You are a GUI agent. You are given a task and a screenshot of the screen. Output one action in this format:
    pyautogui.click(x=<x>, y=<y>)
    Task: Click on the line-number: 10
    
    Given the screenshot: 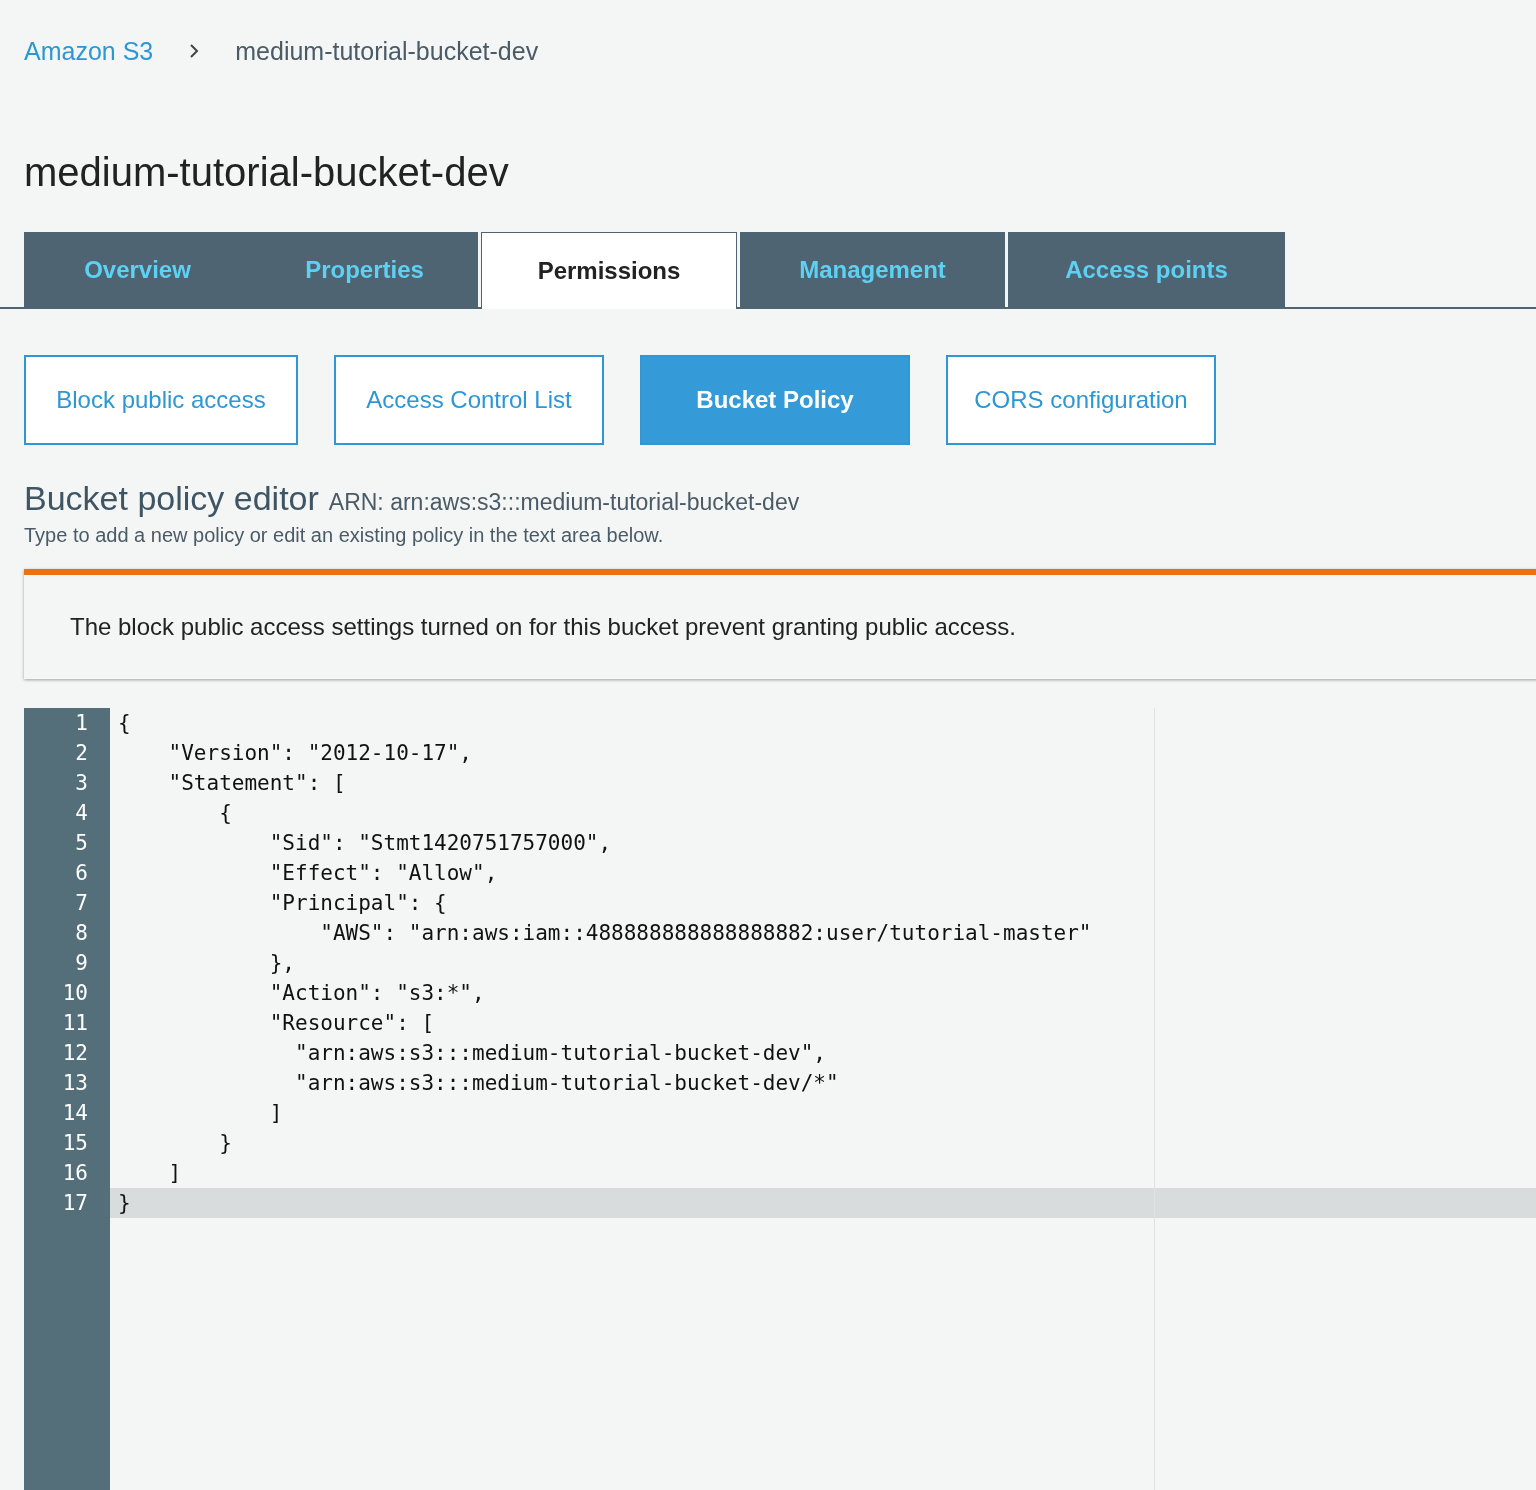 What is the action you would take?
    pyautogui.click(x=75, y=993)
    